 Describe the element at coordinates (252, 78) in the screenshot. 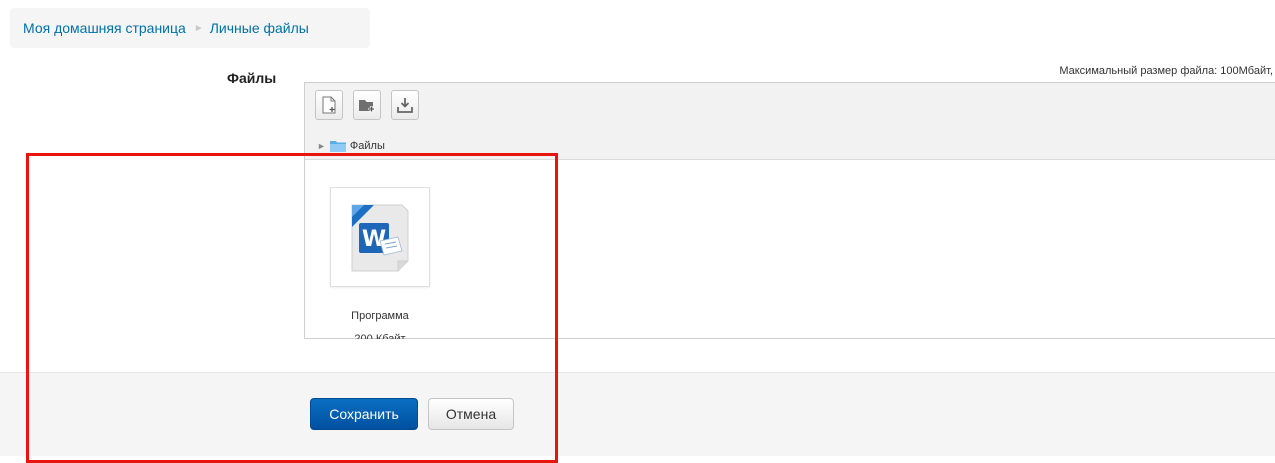

I see `files-field-label: Файлы` at that location.